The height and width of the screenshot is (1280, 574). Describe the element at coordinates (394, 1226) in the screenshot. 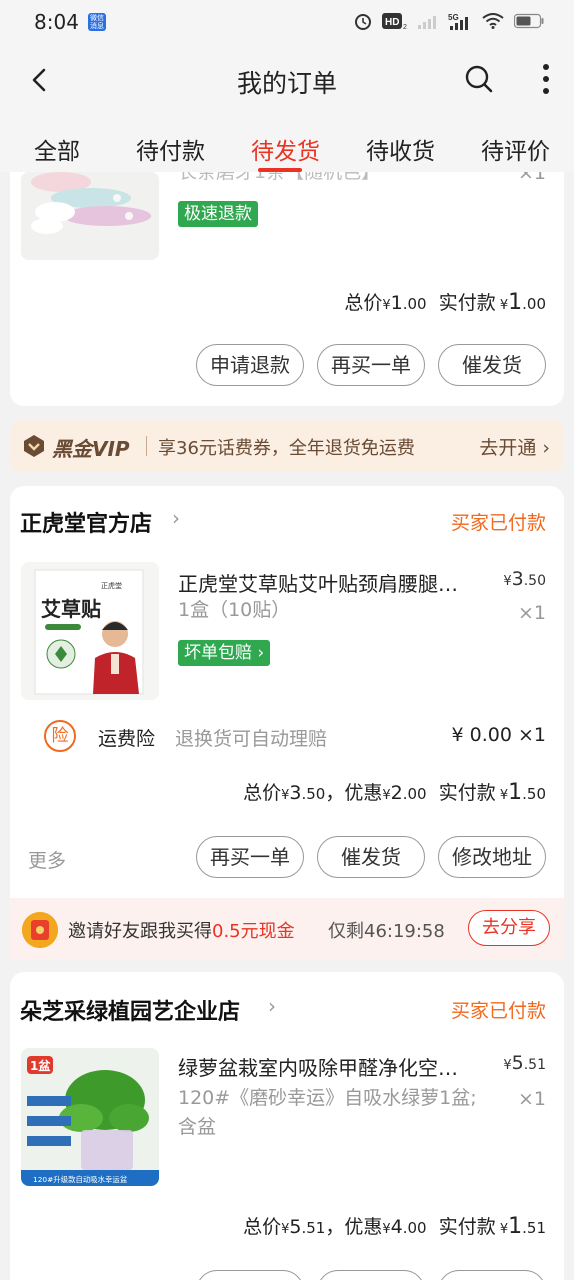

I see `order-total: 总价¥5.51，优惠¥4.00 实付款 ¥1.51` at that location.